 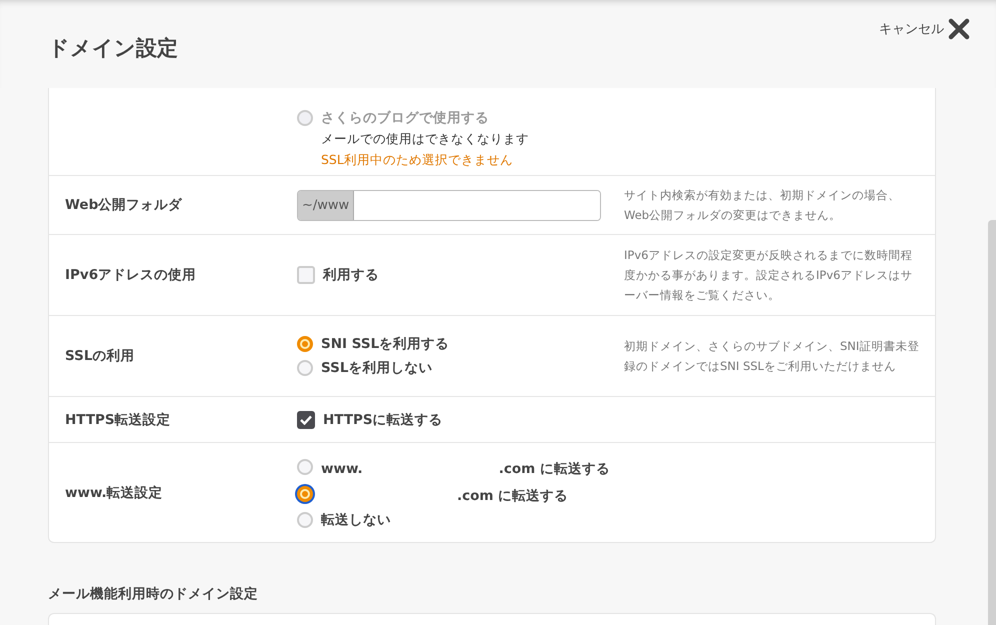 What do you see at coordinates (417, 160) in the screenshot?
I see `warning-text: SSL利用中のため選択できません` at bounding box center [417, 160].